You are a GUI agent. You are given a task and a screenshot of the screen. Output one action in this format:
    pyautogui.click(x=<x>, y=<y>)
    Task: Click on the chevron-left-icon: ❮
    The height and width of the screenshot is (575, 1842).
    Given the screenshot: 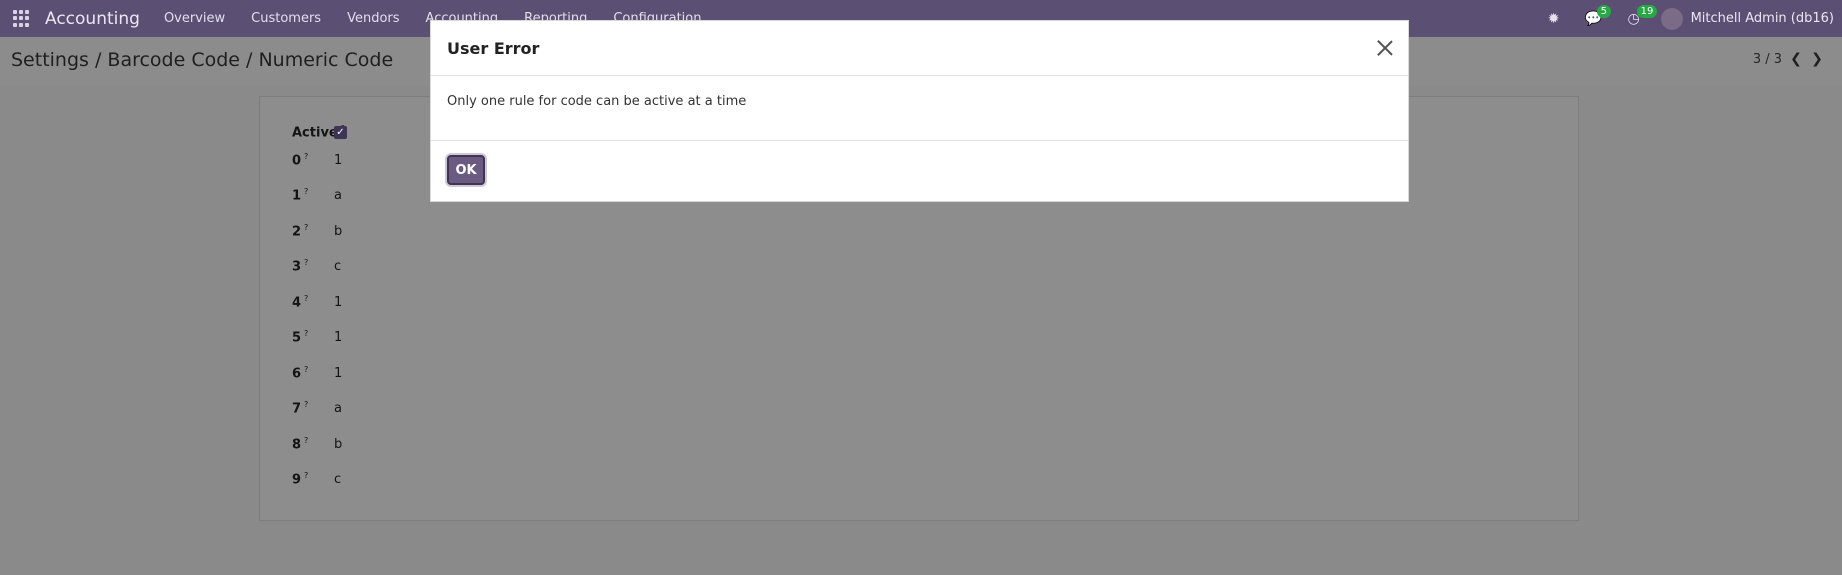 What is the action you would take?
    pyautogui.click(x=1796, y=59)
    